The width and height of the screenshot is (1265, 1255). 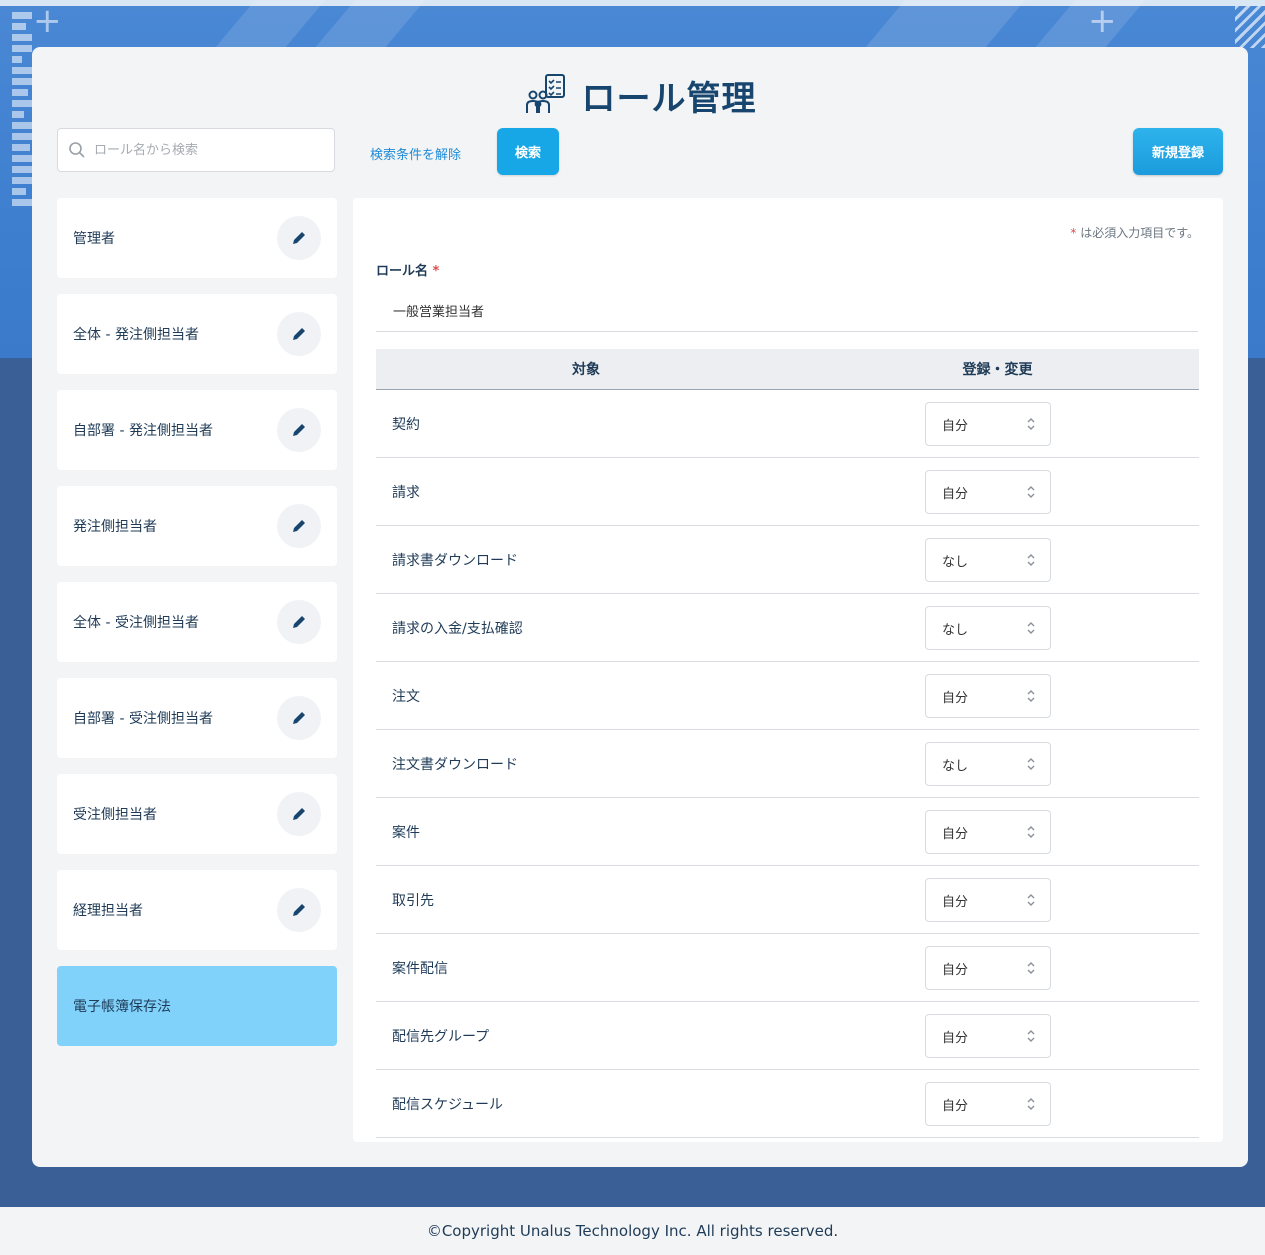 What do you see at coordinates (197, 334) in the screenshot?
I see `role-item: 全体 - 発注側担当者` at bounding box center [197, 334].